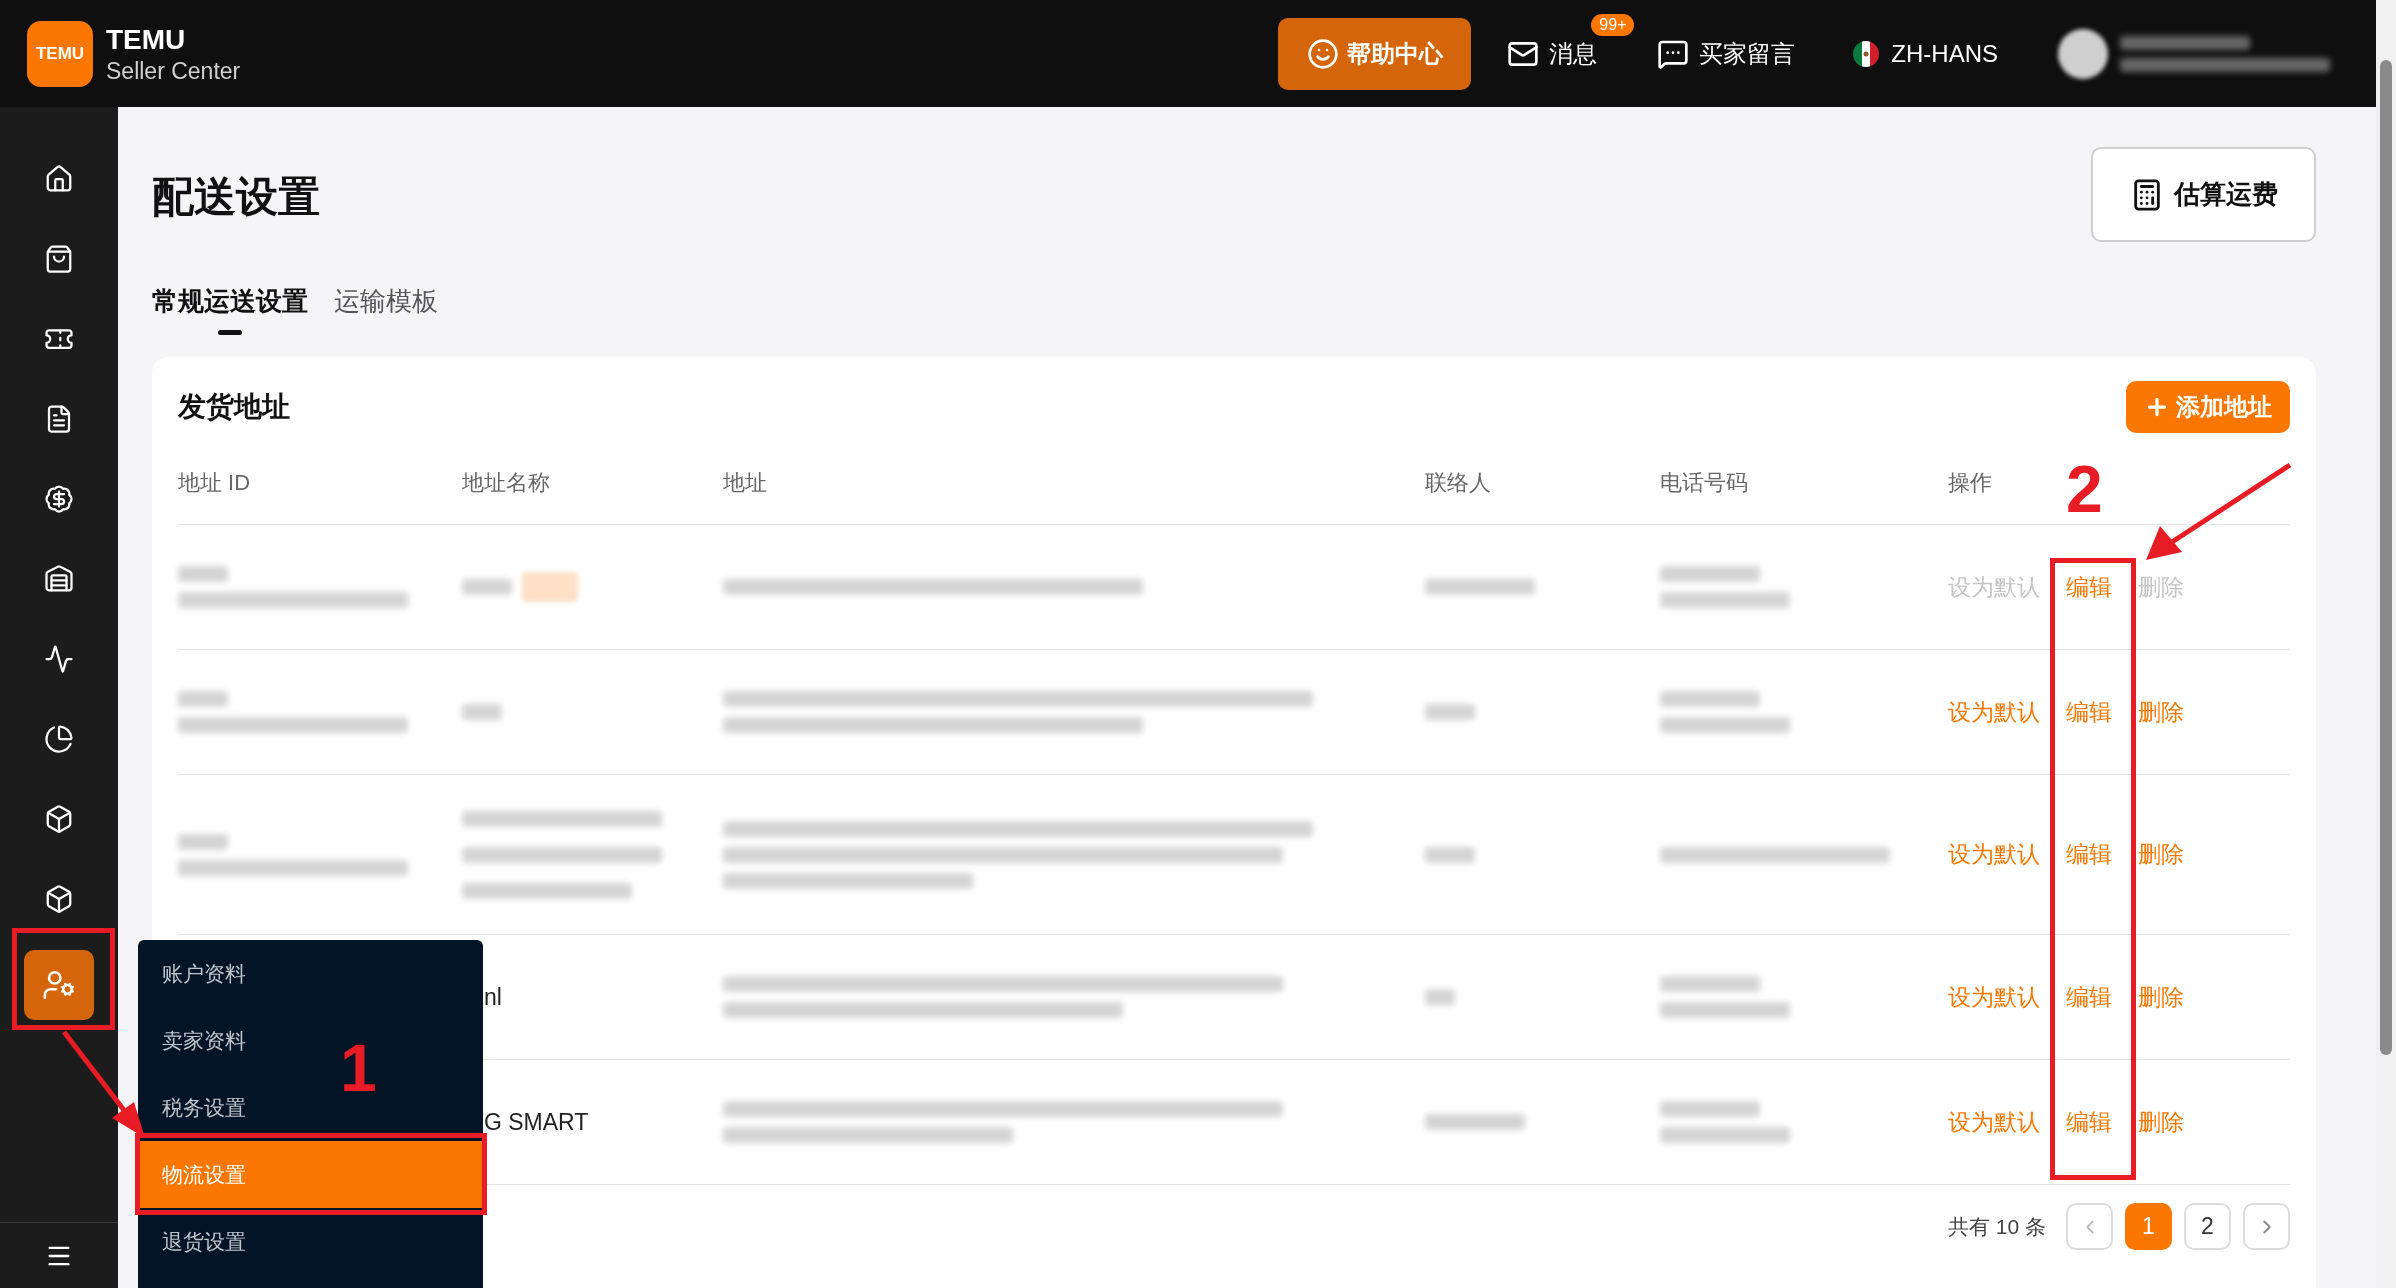 The image size is (2396, 1288). Describe the element at coordinates (1996, 1226) in the screenshot. I see `total-count: 共有 10 条` at that location.